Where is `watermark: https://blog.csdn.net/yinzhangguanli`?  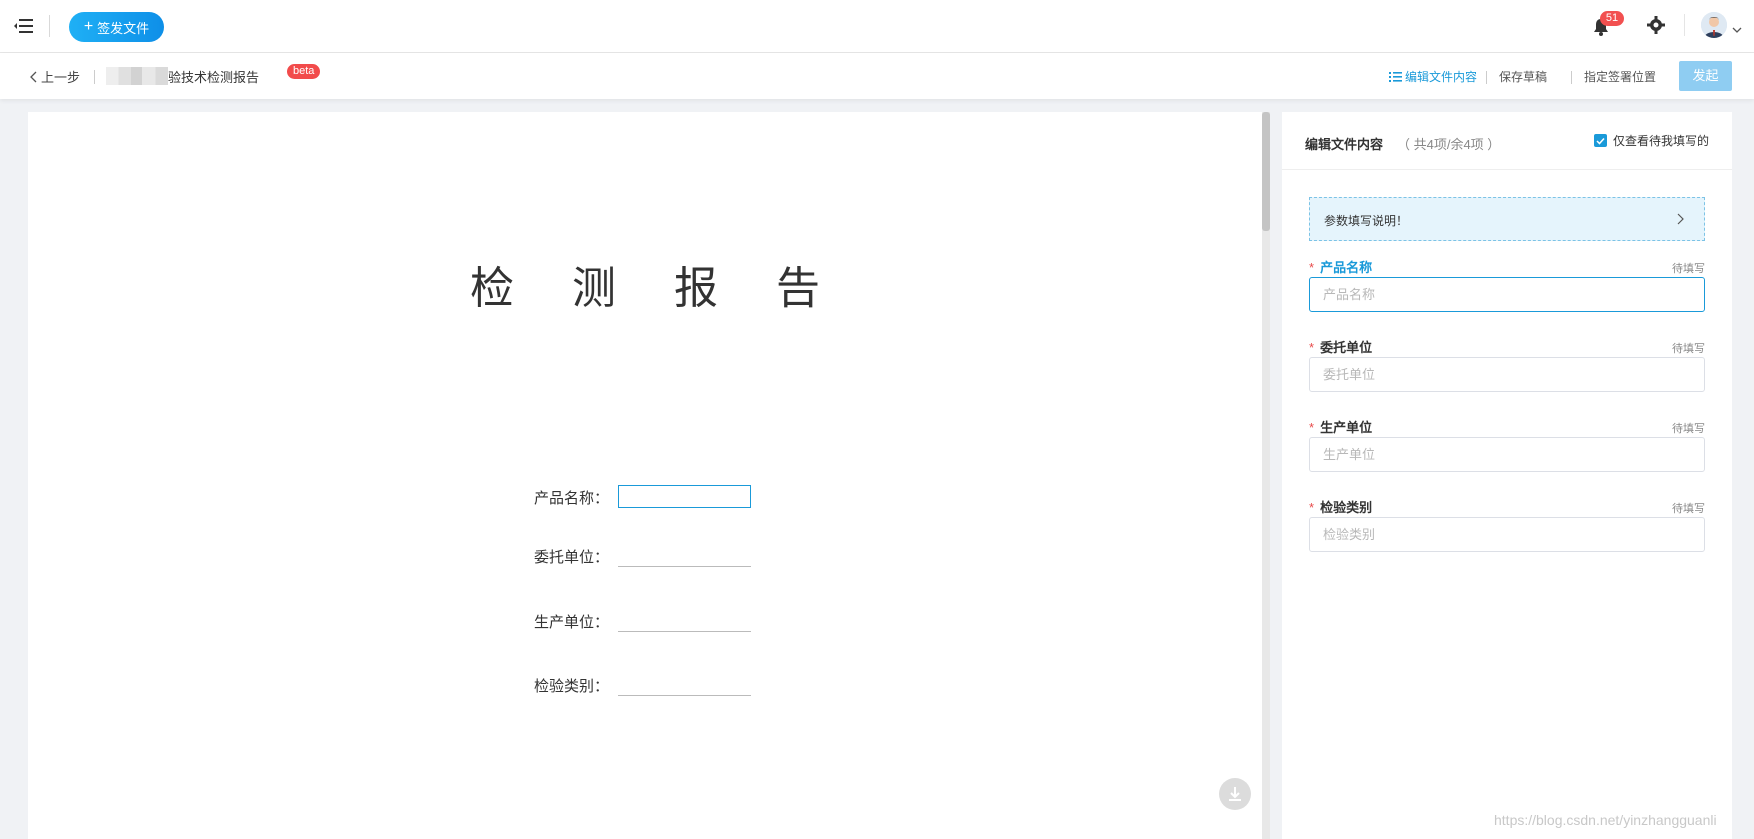
watermark: https://blog.csdn.net/yinzhangguanli is located at coordinates (1605, 820).